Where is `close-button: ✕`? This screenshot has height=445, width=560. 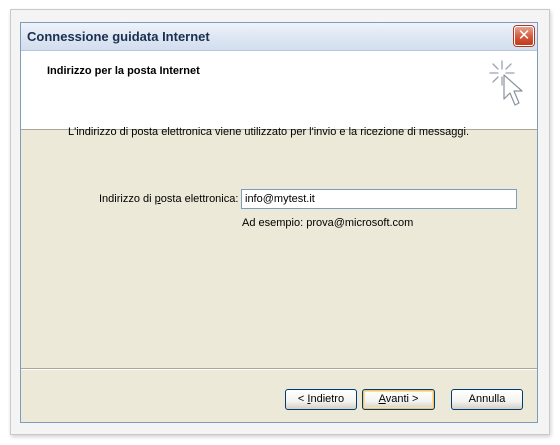
close-button: ✕ is located at coordinates (524, 36).